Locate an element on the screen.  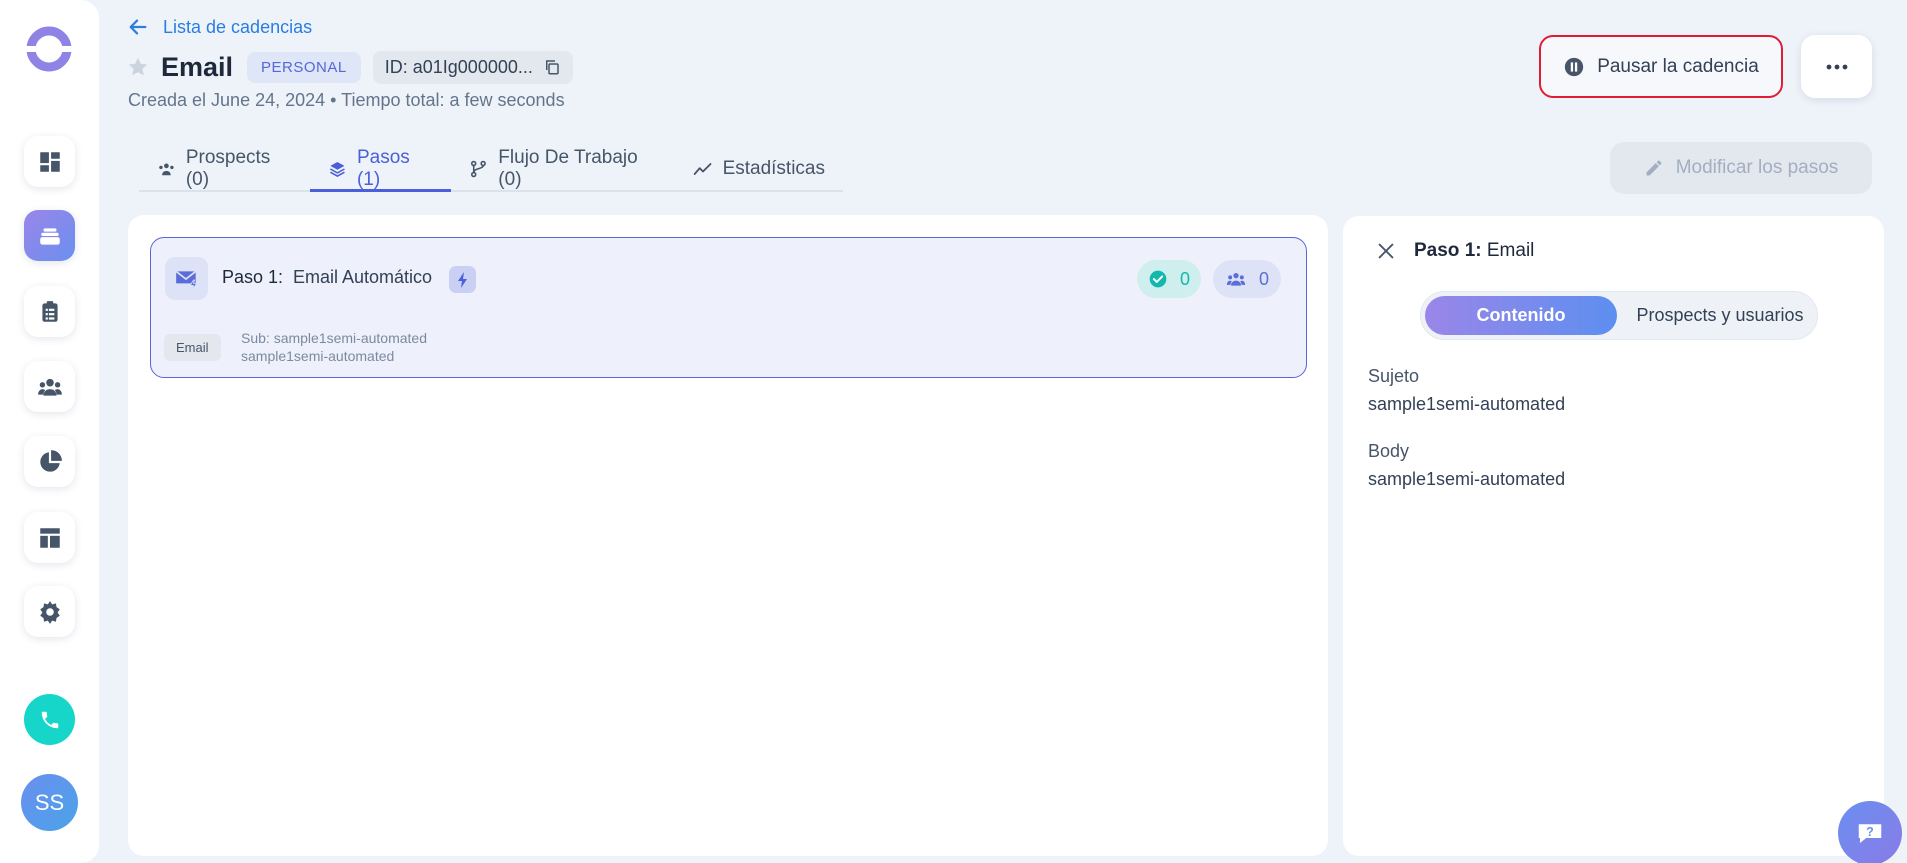
body-value: sample1semi-automated is located at coordinates (1467, 479).